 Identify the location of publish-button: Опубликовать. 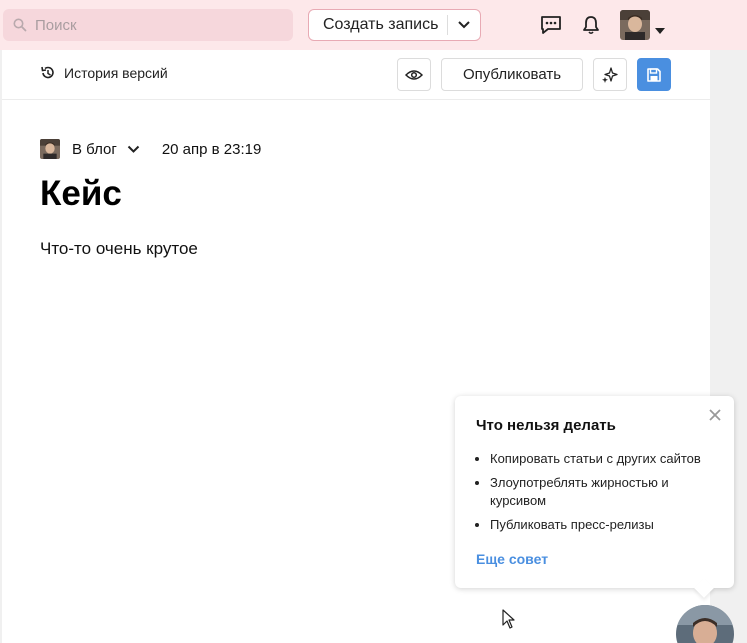
(512, 74).